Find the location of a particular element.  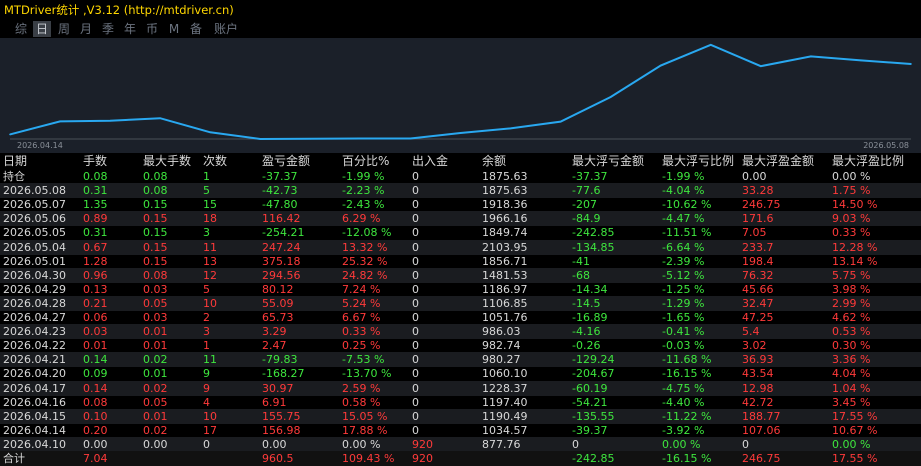

cell-lots: 0.14 is located at coordinates (95, 360).